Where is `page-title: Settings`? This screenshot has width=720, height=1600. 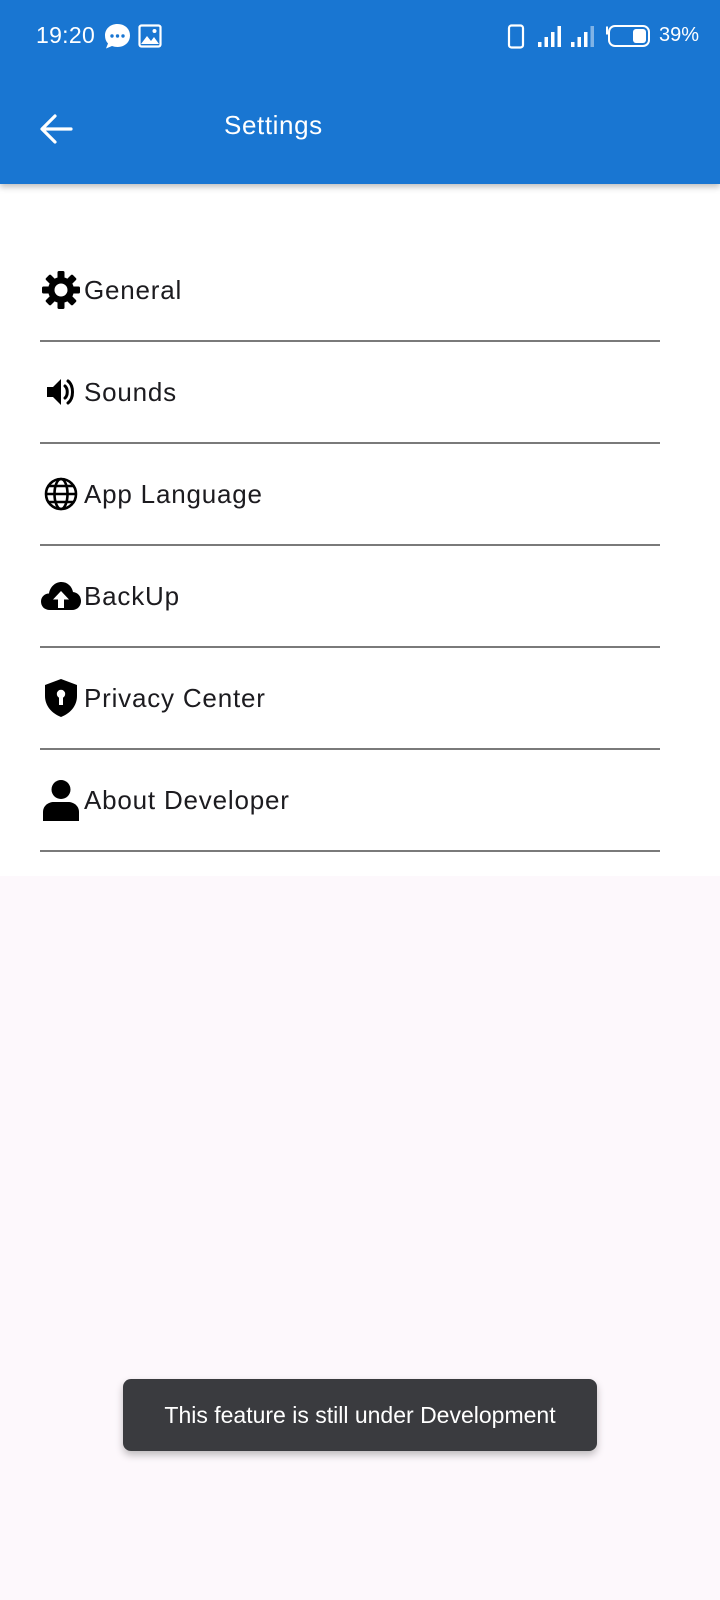 page-title: Settings is located at coordinates (273, 125).